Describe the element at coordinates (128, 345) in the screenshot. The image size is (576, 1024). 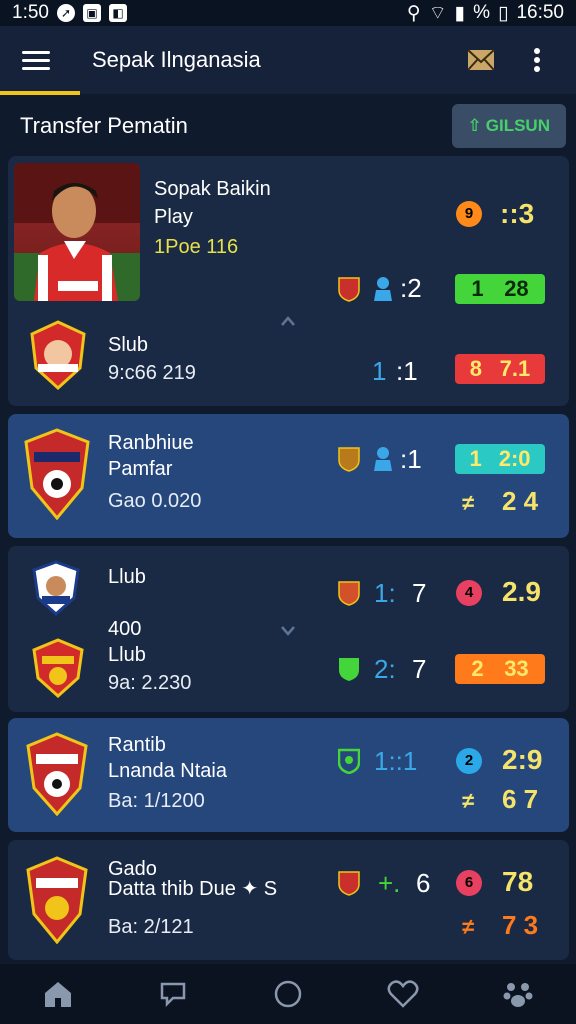
I see `club-name: Slub` at that location.